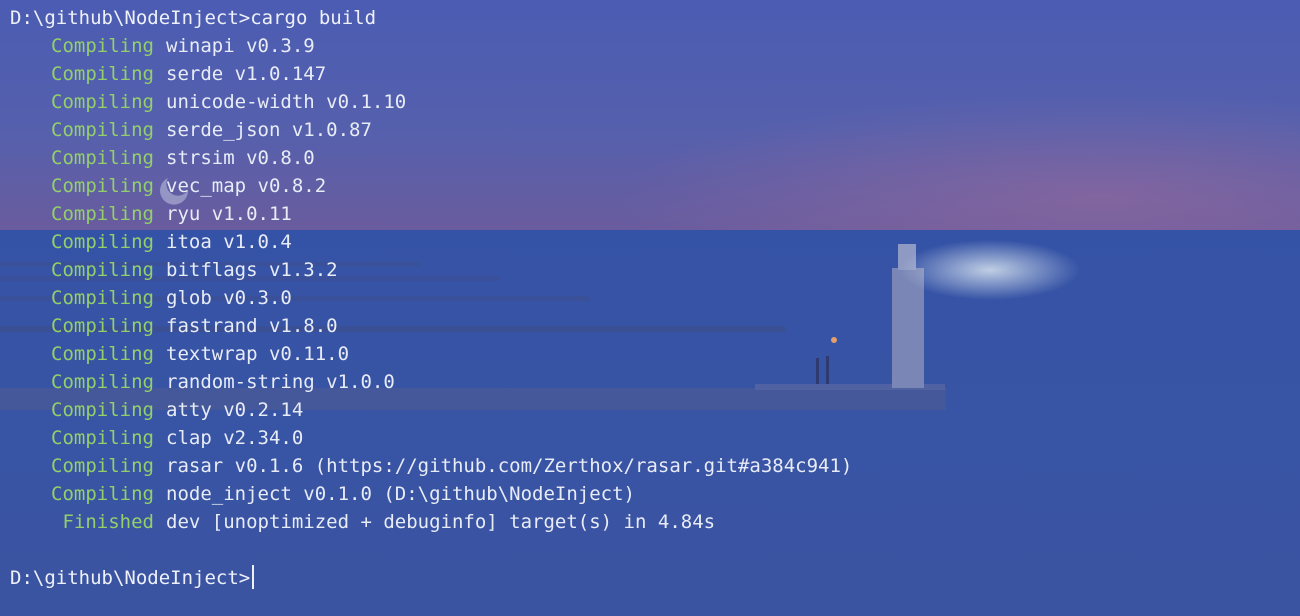 This screenshot has height=616, width=1300. I want to click on output-line: Compiling serde v1.0.147, so click(650, 74).